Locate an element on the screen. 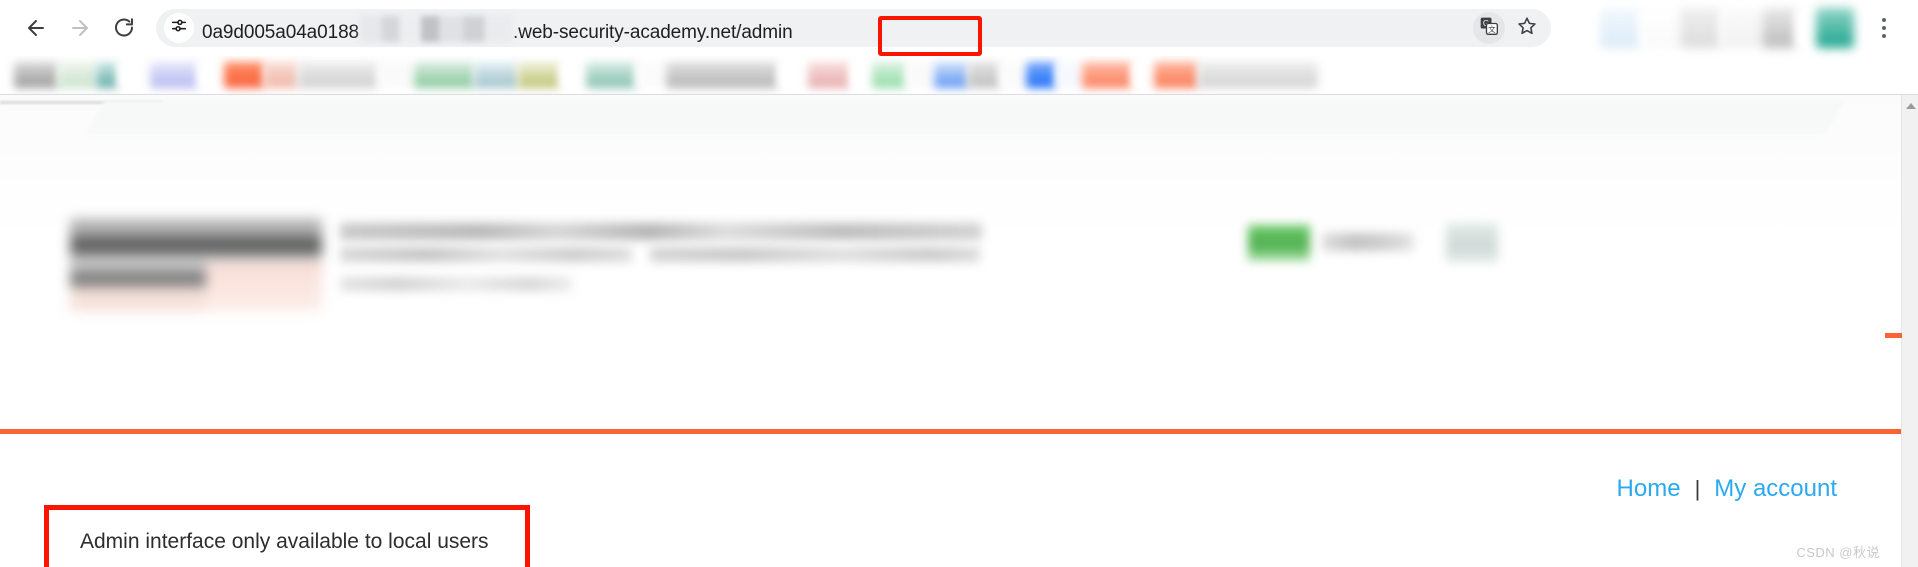 The height and width of the screenshot is (567, 1918). translate-icon: G 文 is located at coordinates (1489, 28).